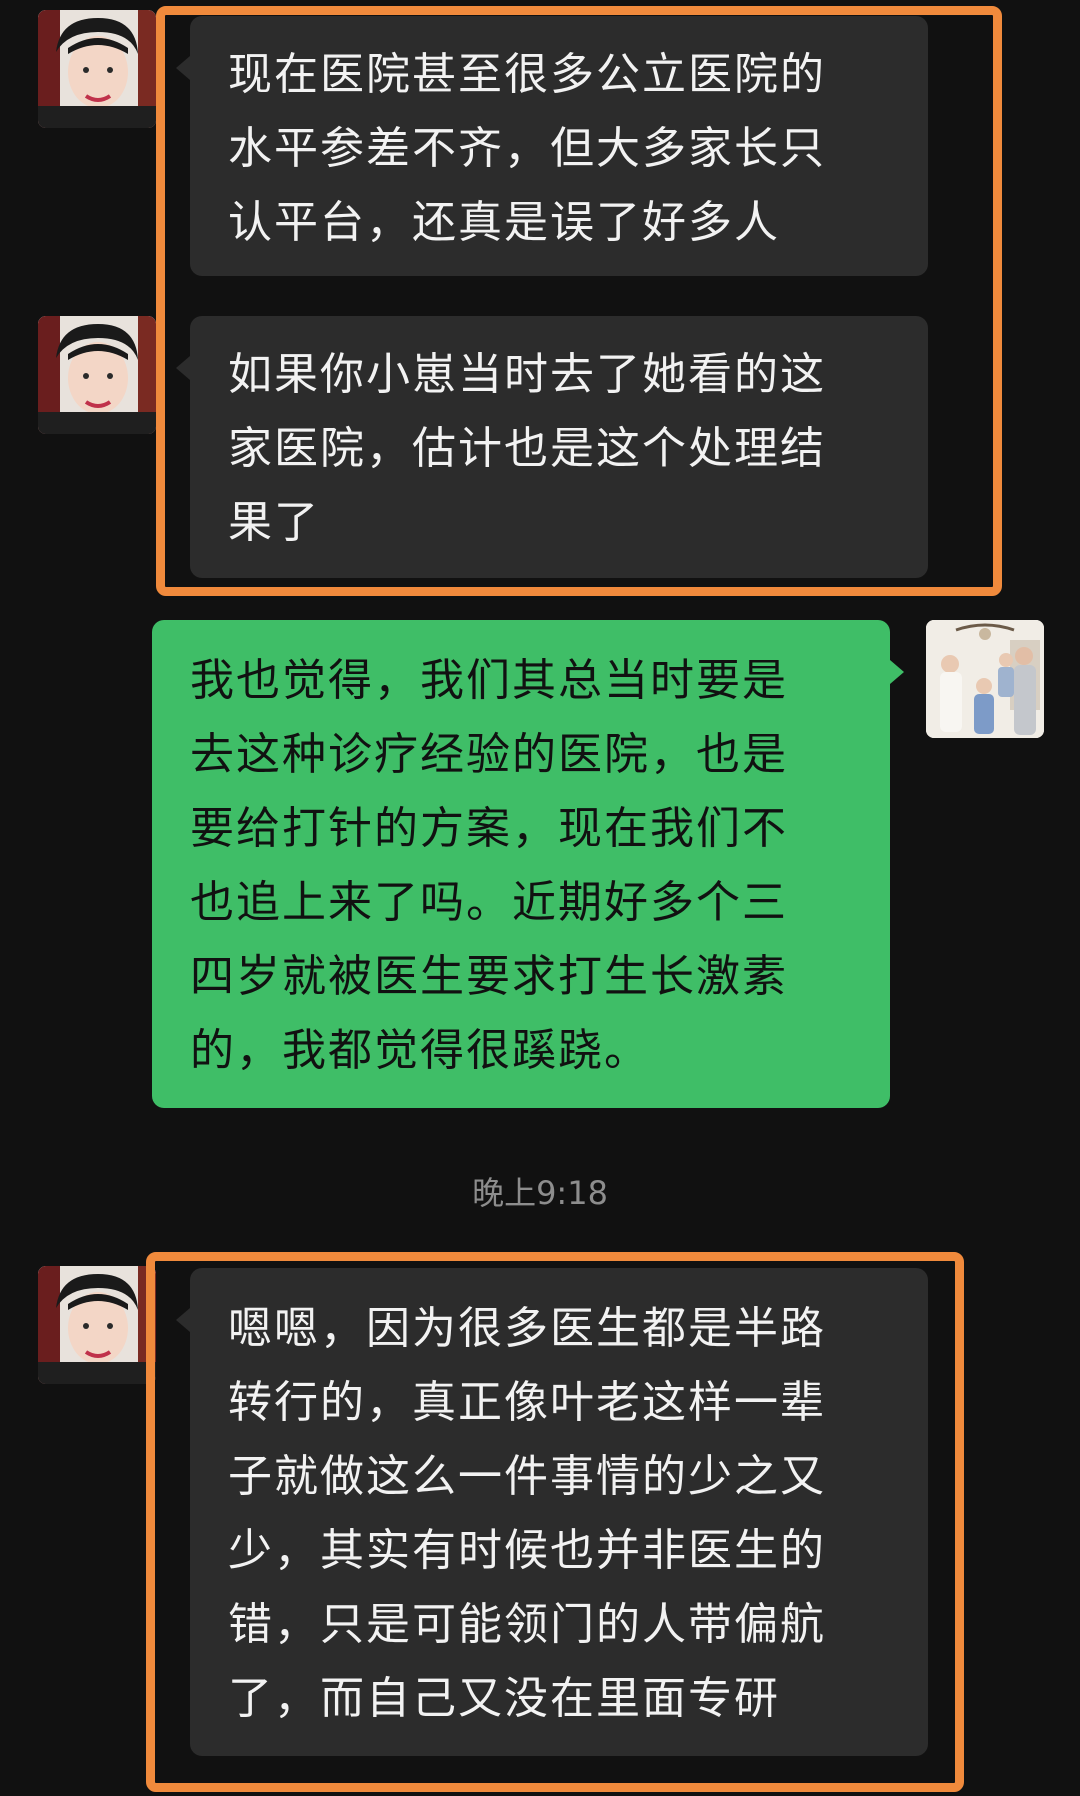 This screenshot has width=1080, height=1796. I want to click on message-line: 去这种诊疗经验的医院，也是, so click(489, 754).